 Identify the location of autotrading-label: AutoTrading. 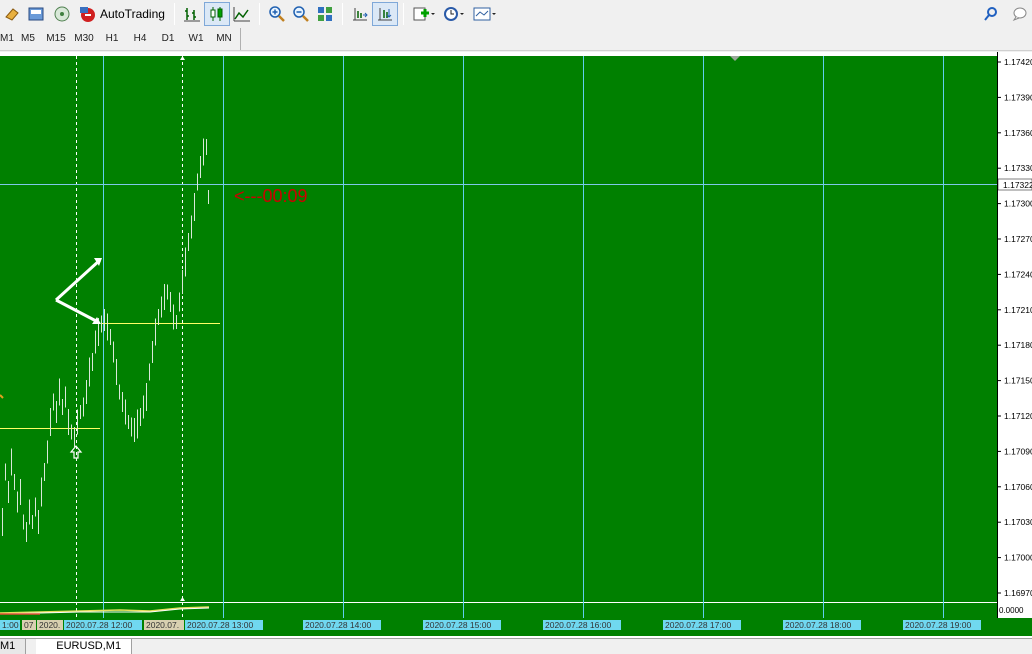
(132, 13).